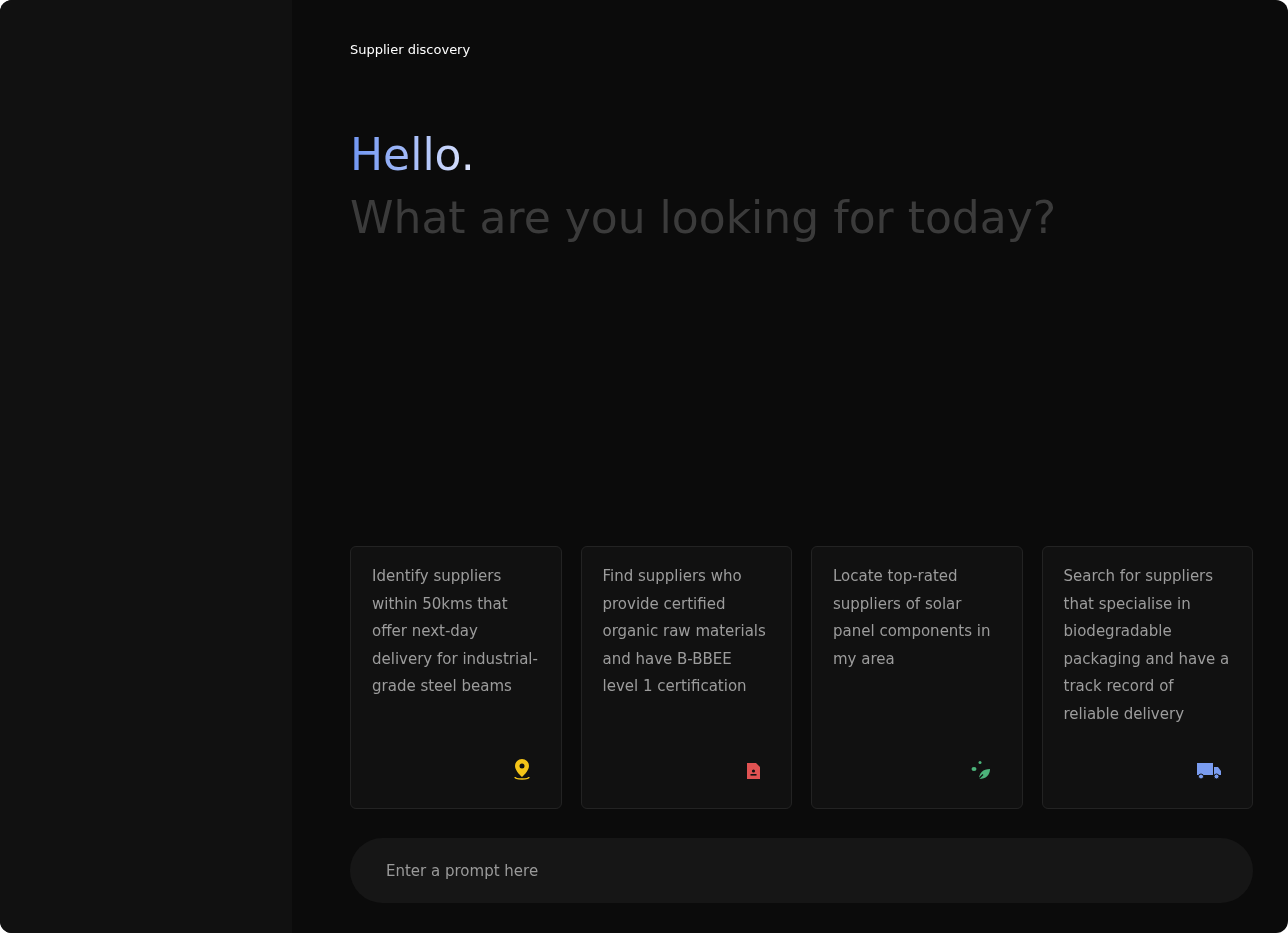 The height and width of the screenshot is (933, 1288). I want to click on suggestion-text: Find suppliers who provide certified organic raw materials and have B-BBEE level 1 certification, so click(684, 631).